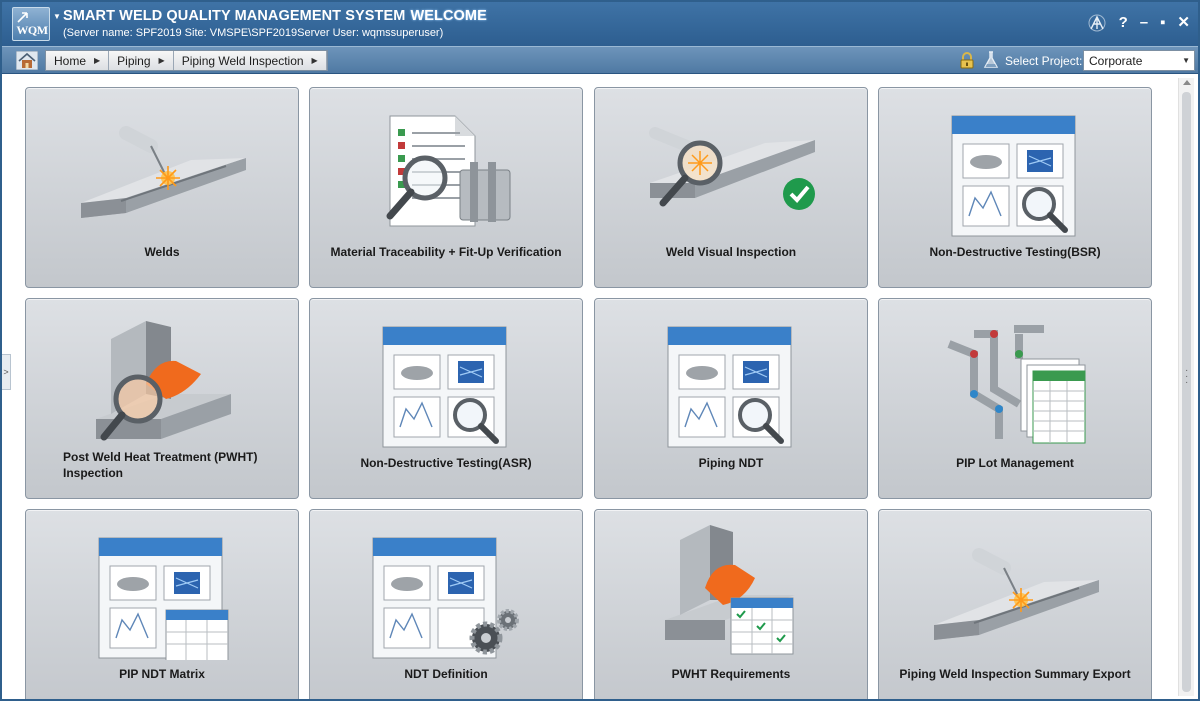  I want to click on scroll-up-arrow-icon, so click(1187, 82).